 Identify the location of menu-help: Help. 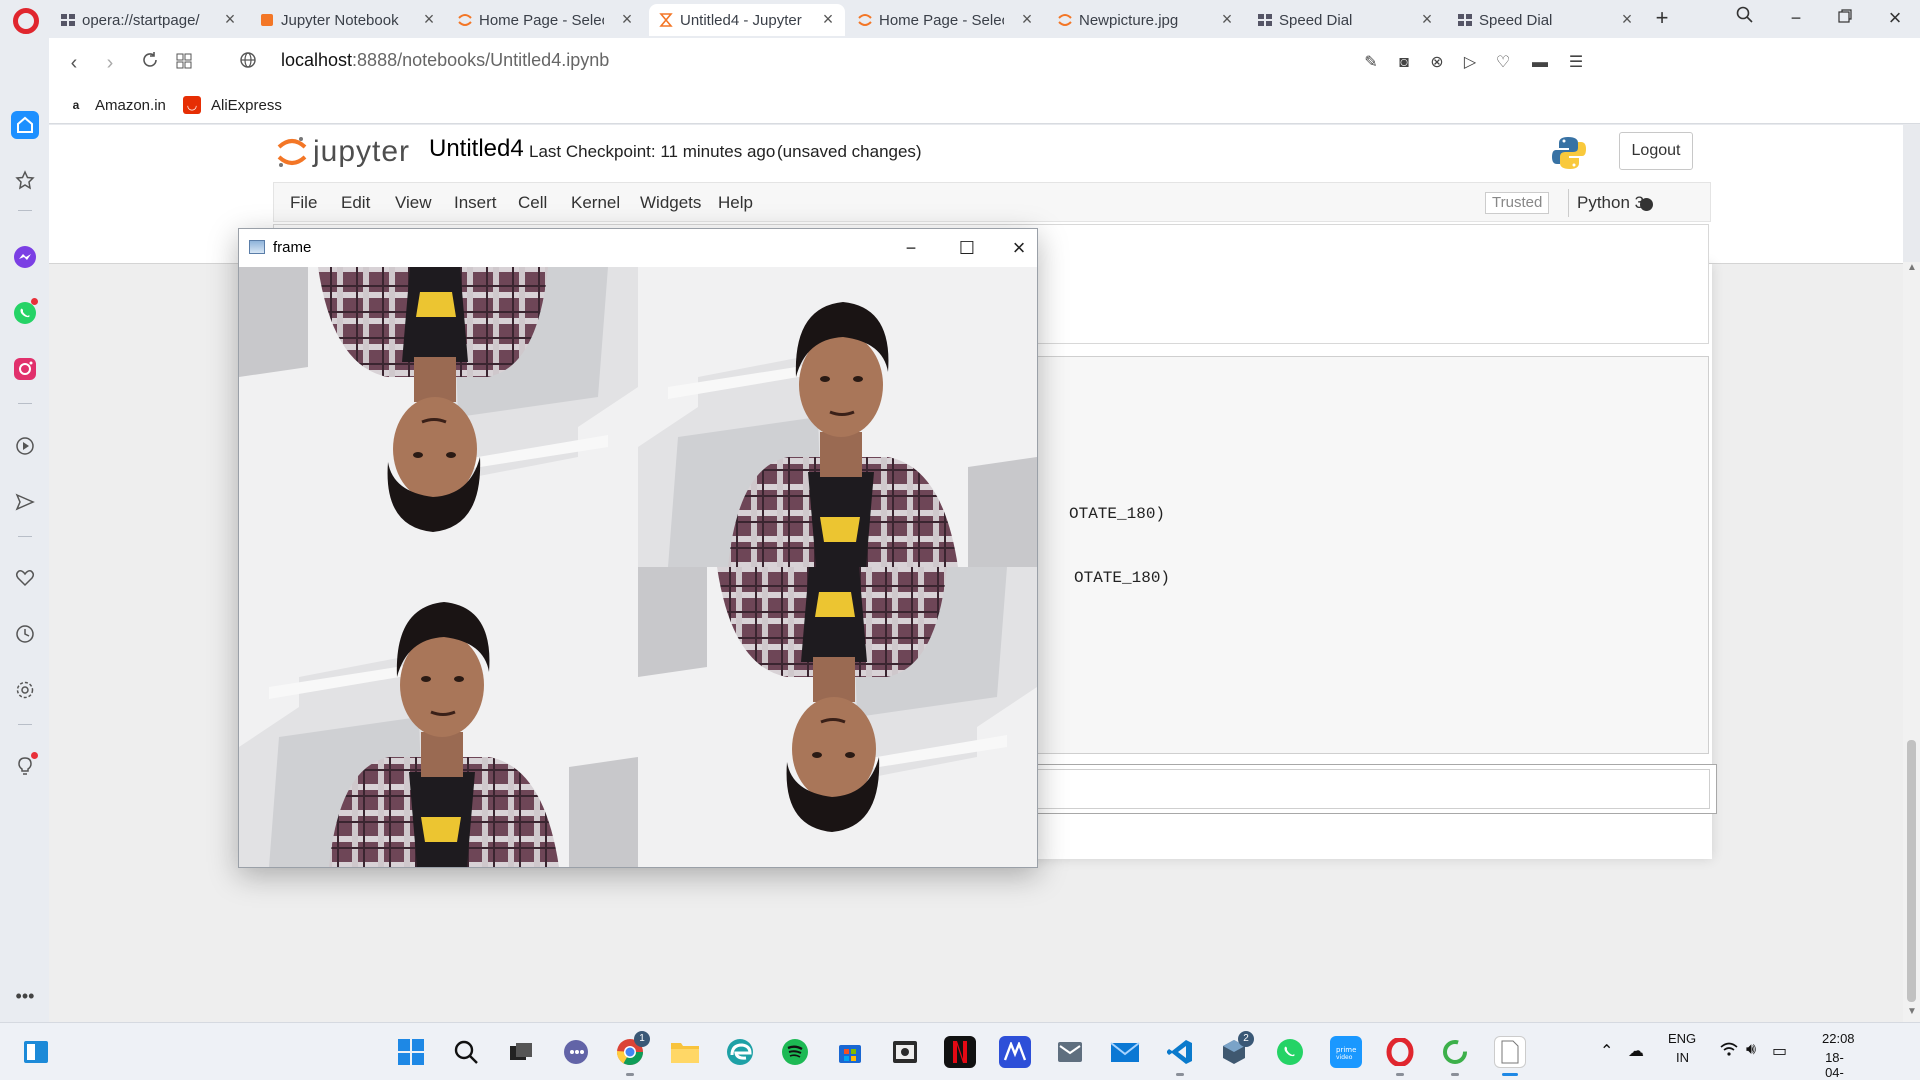
(735, 203).